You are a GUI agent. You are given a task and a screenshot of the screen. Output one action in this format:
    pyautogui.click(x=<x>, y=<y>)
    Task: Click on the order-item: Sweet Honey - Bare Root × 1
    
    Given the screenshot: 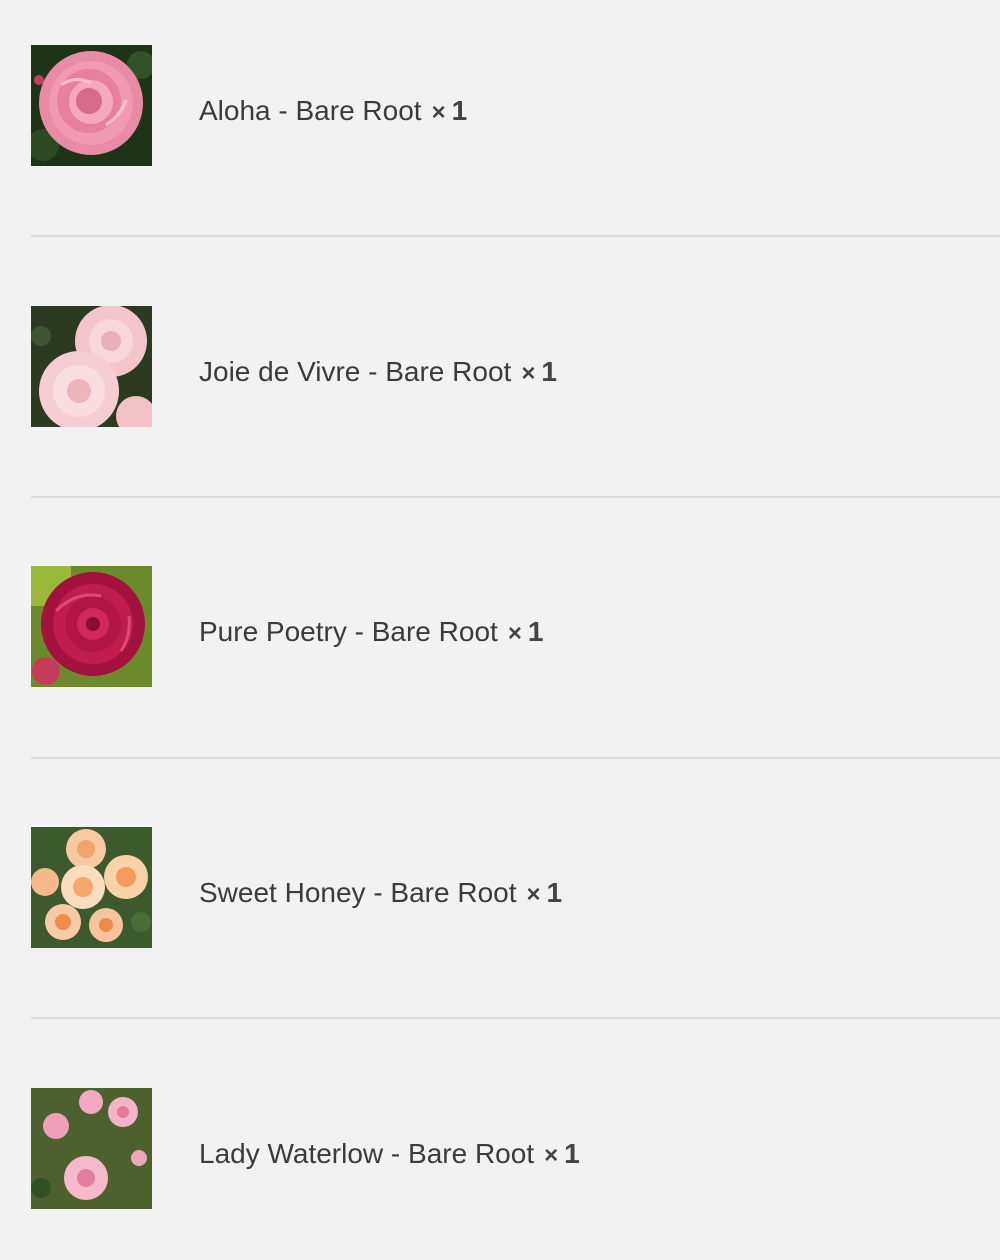 What is the action you would take?
    pyautogui.click(x=515, y=887)
    